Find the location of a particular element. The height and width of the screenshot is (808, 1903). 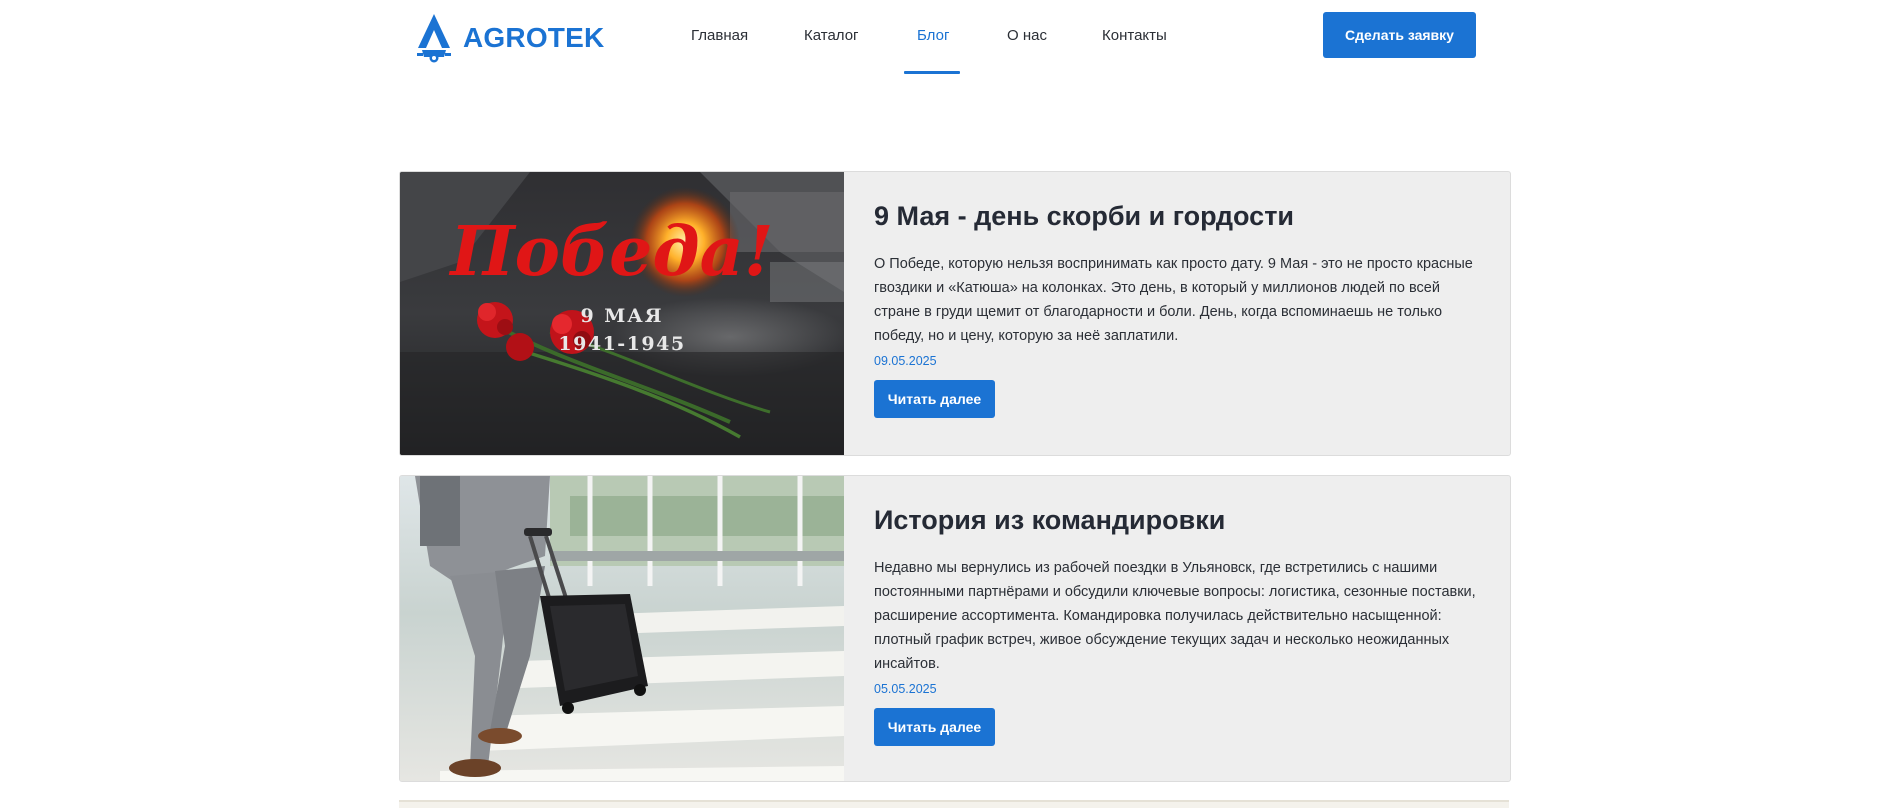

logo-text: AGROTEK is located at coordinates (534, 37).